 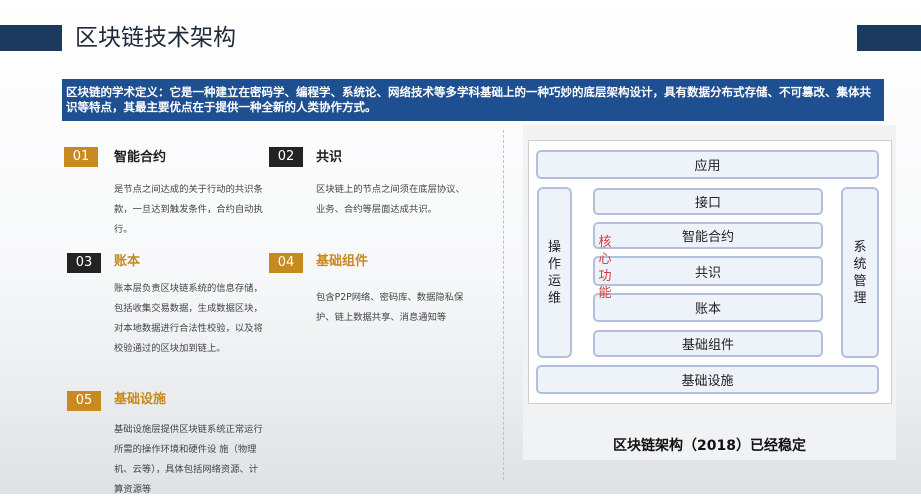 I want to click on header-accent-bar-right, so click(x=889, y=38).